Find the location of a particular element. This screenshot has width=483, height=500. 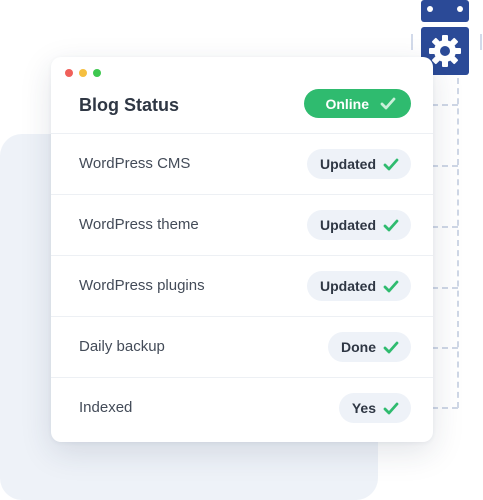

minimize-dot-icon is located at coordinates (83, 73).